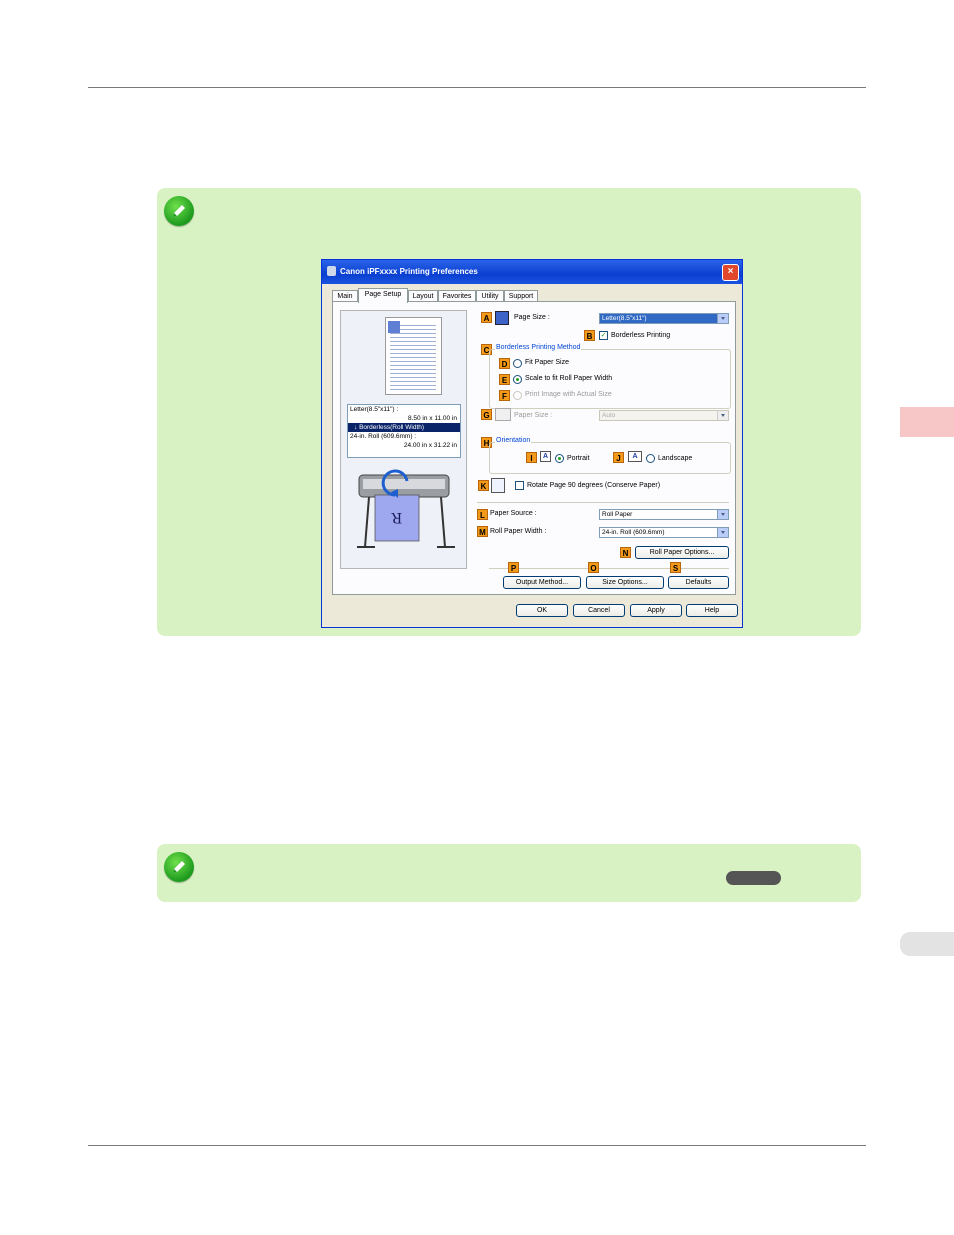  What do you see at coordinates (730, 272) in the screenshot?
I see `close-button: ×` at bounding box center [730, 272].